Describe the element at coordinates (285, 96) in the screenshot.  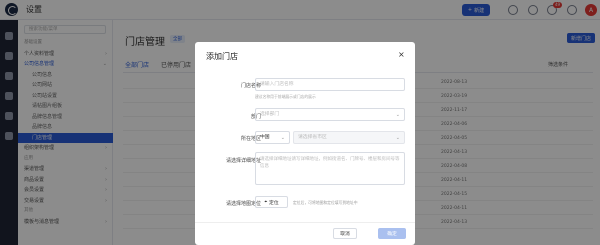
I see `store-name-hint: 建议名称用于前端展示或门店的展示` at that location.